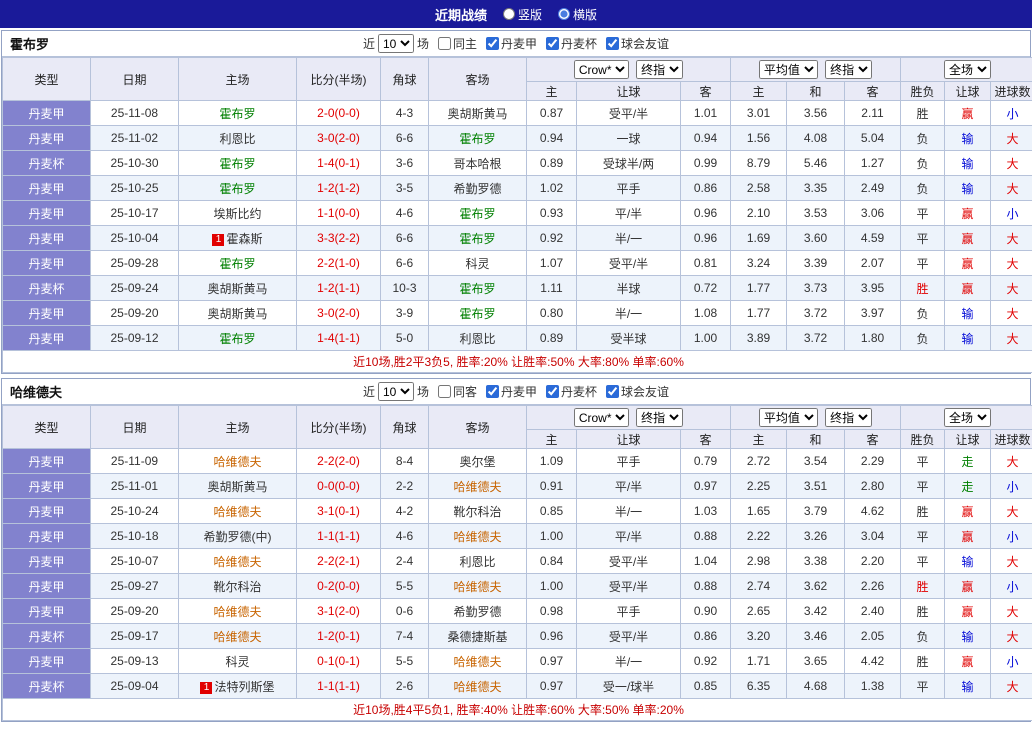  What do you see at coordinates (454, 43) in the screenshot?
I see `same-venue-checkbox: 同主` at bounding box center [454, 43].